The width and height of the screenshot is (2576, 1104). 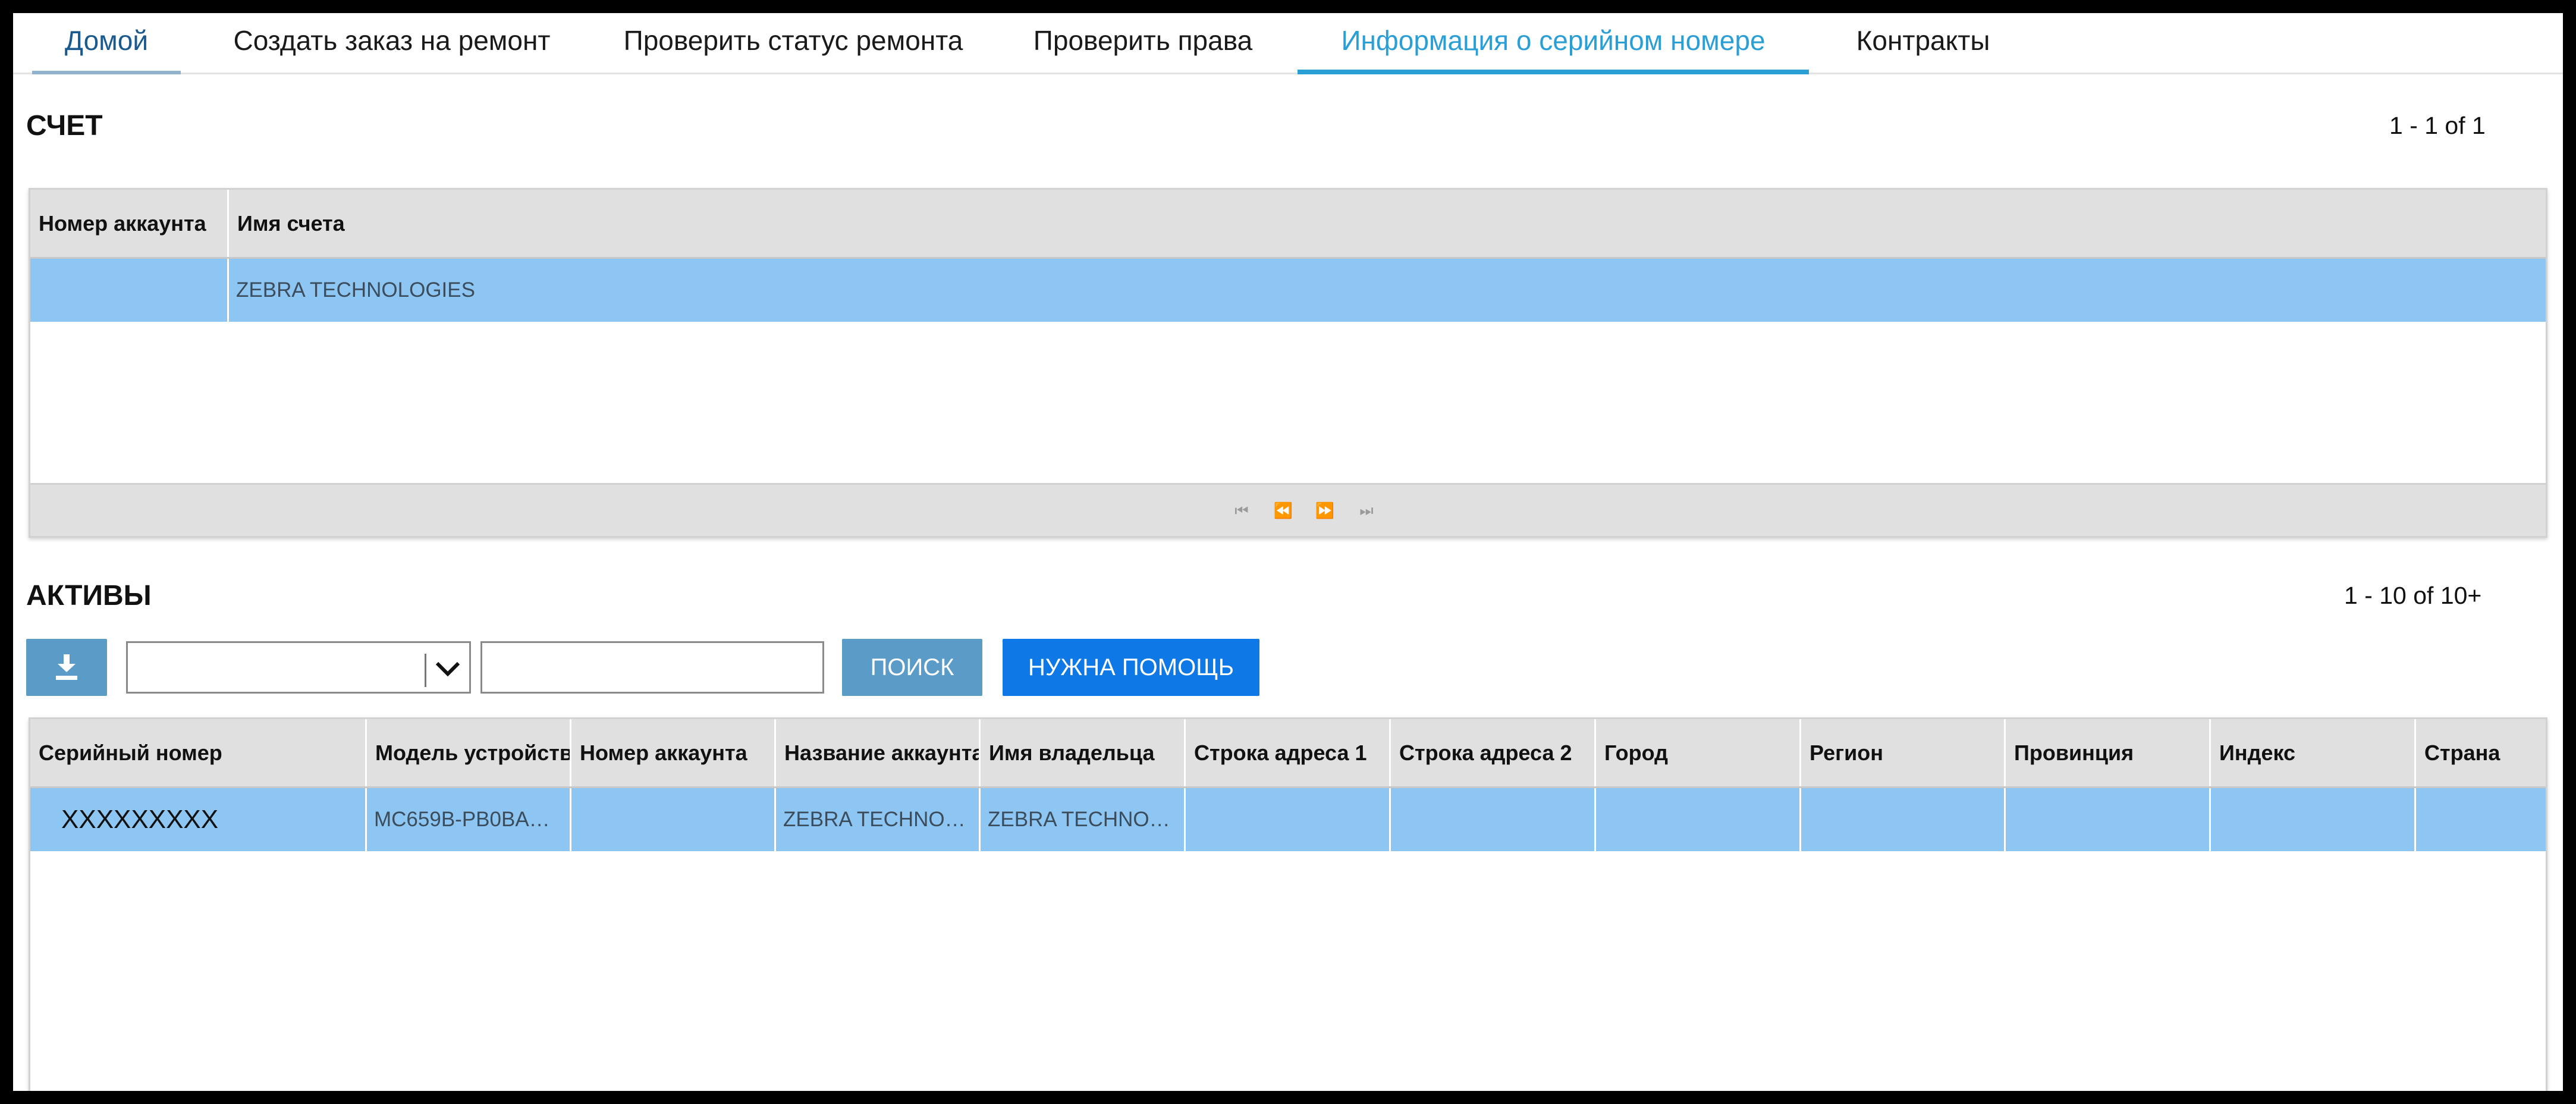 What do you see at coordinates (425, 670) in the screenshot?
I see `select-separator` at bounding box center [425, 670].